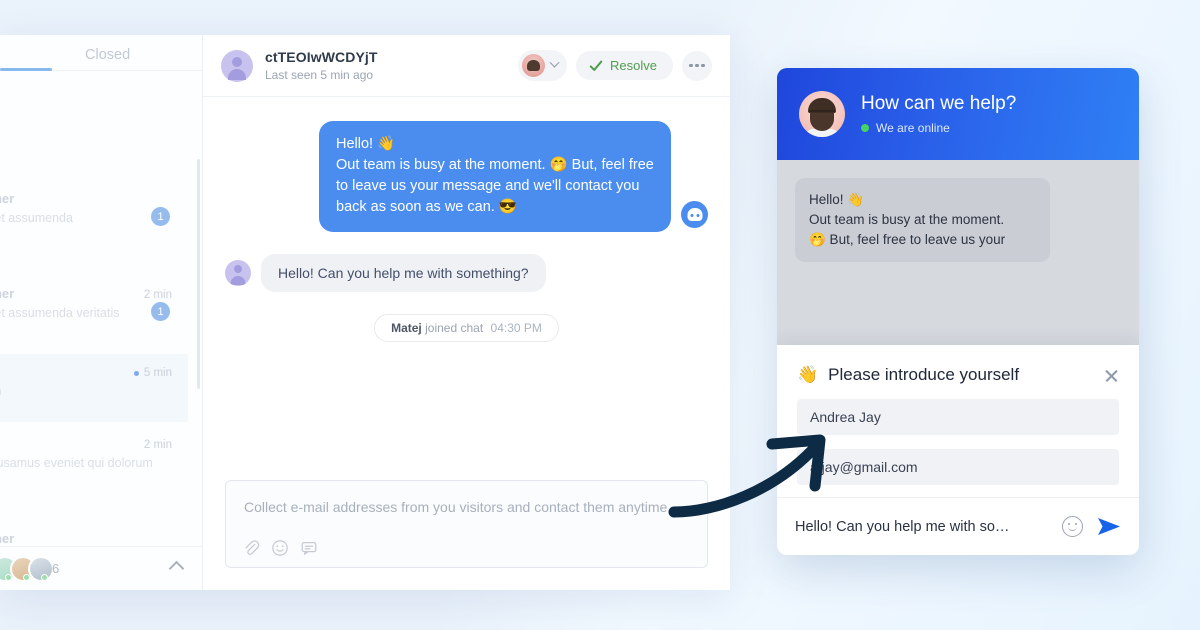  I want to click on agent-avatar-icon, so click(534, 65).